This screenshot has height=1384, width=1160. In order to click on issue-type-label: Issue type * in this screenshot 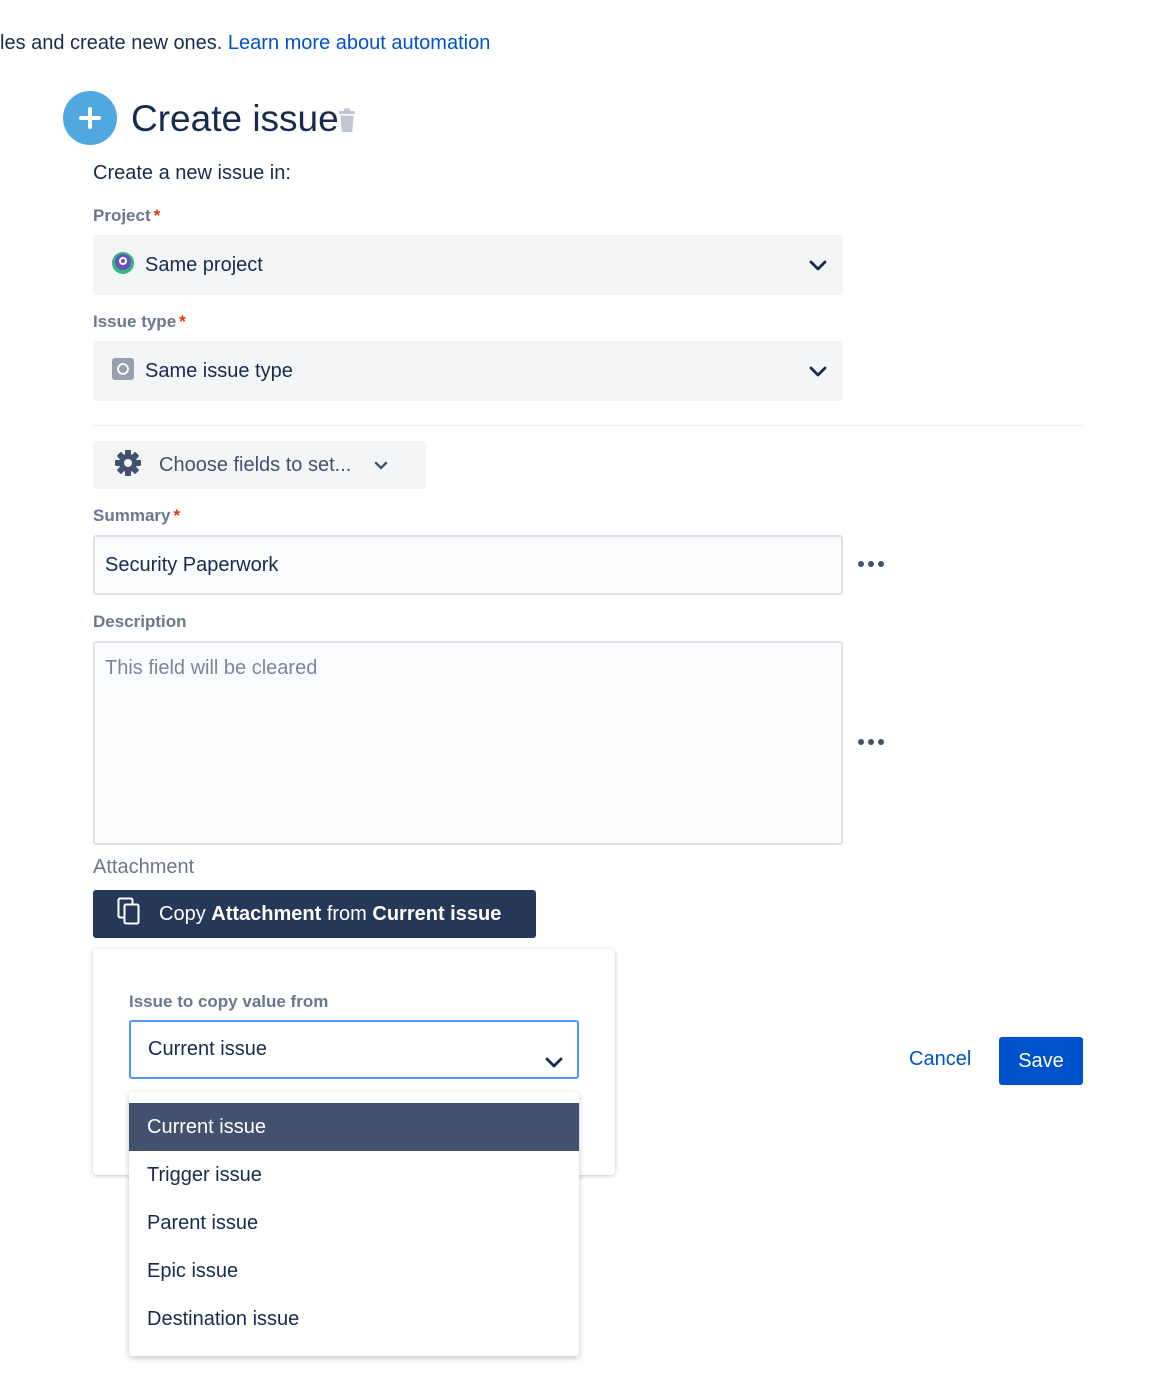, I will do `click(139, 322)`.